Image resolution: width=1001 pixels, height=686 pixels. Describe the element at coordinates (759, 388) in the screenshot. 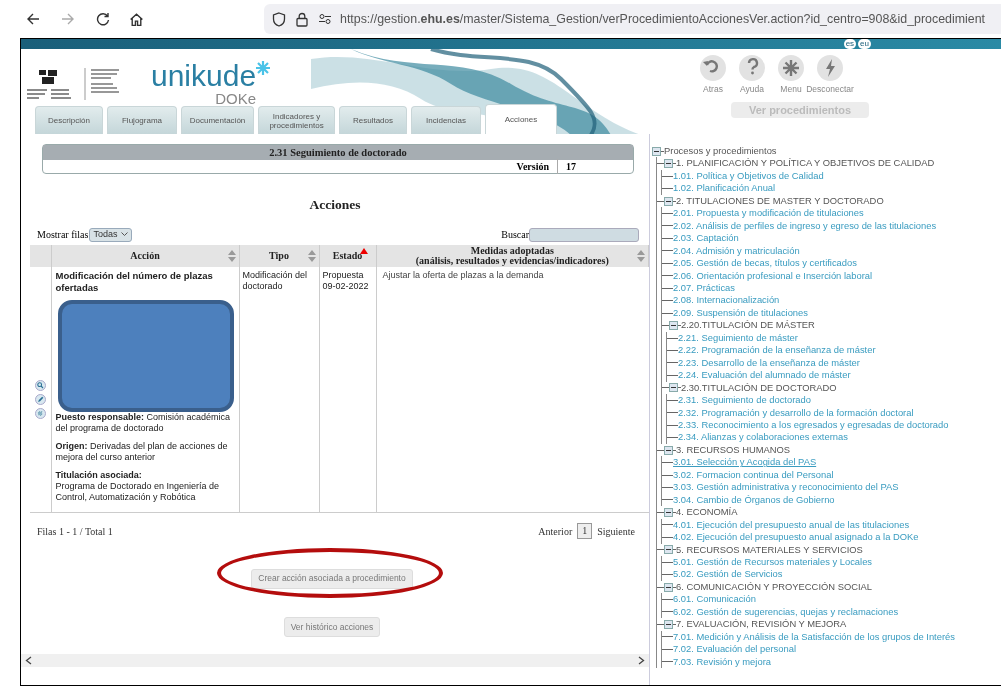

I see `tree-group: 2.30.TITULACIÓN DE DOCTORADO` at that location.